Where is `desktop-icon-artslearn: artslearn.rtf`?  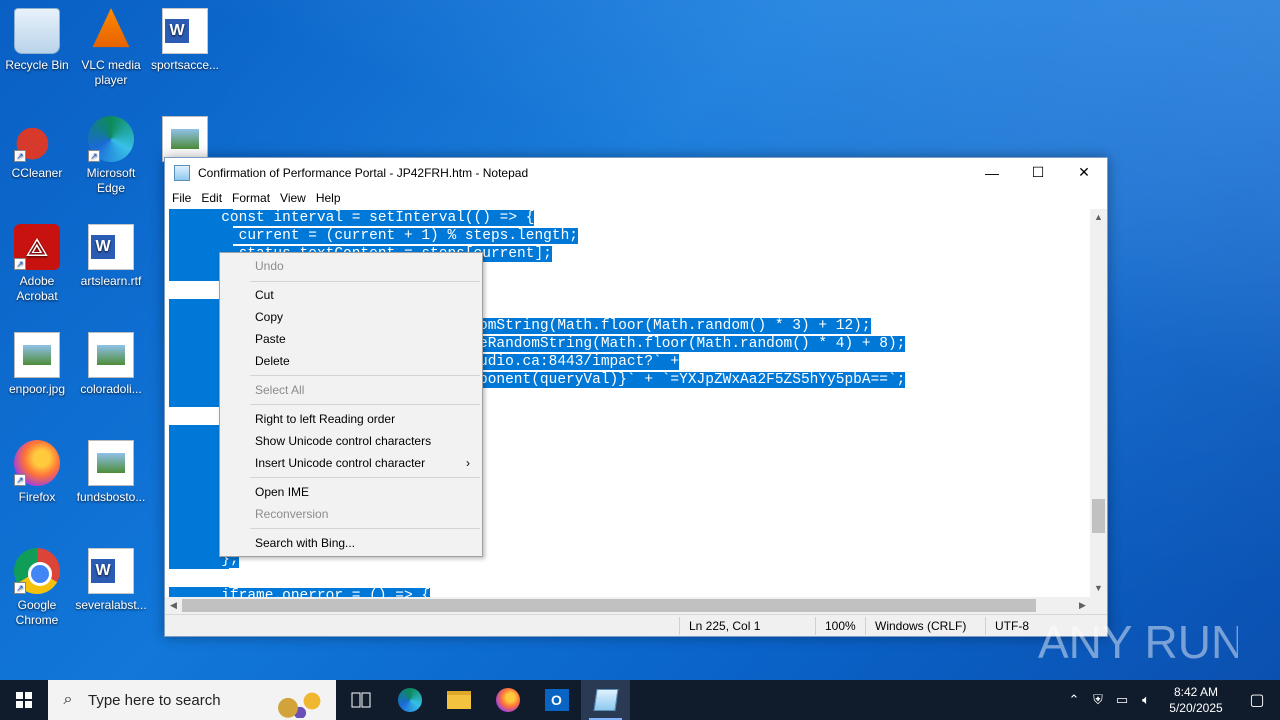 desktop-icon-artslearn: artslearn.rtf is located at coordinates (111, 256).